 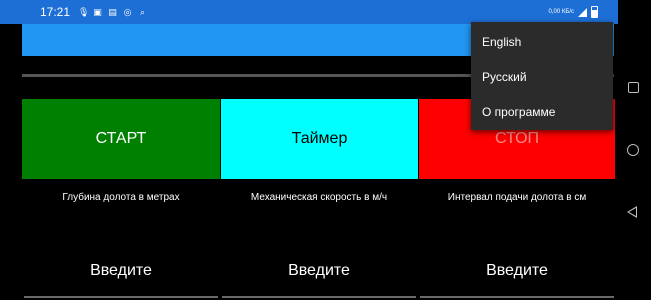 What do you see at coordinates (84, 11) in the screenshot?
I see `mic-icon: 🎙` at bounding box center [84, 11].